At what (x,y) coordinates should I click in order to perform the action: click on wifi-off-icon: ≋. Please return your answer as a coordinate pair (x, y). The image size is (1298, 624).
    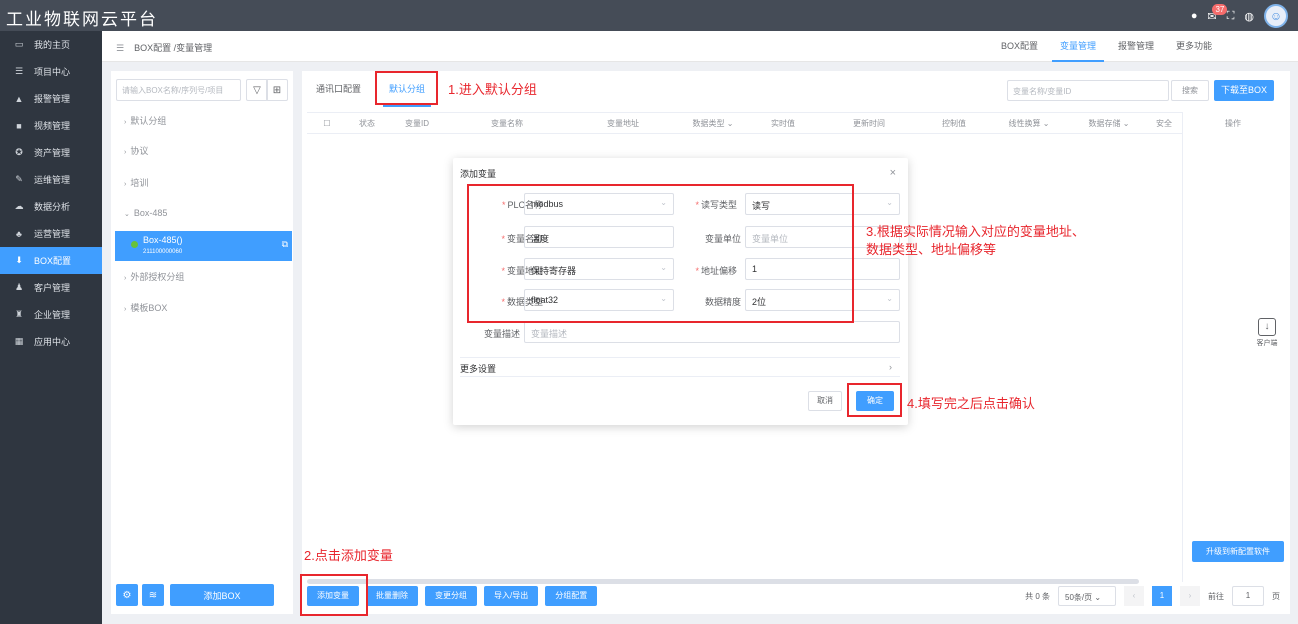
    Looking at the image, I should click on (153, 595).